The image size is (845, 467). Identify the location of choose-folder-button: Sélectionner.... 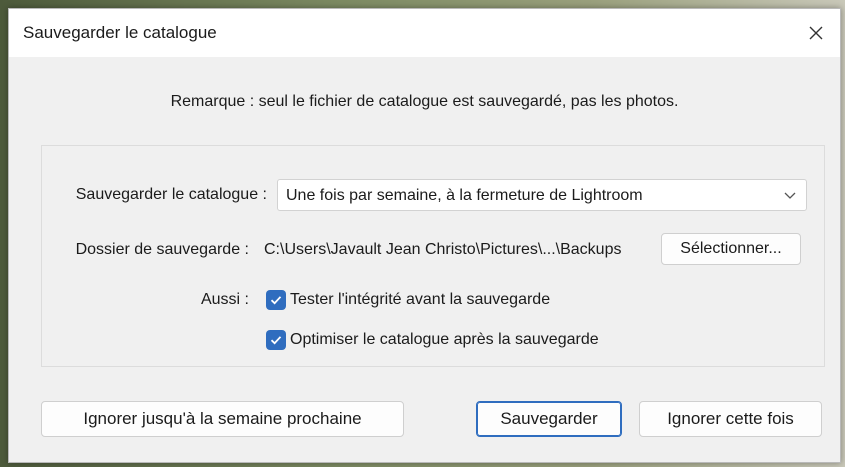
(731, 249).